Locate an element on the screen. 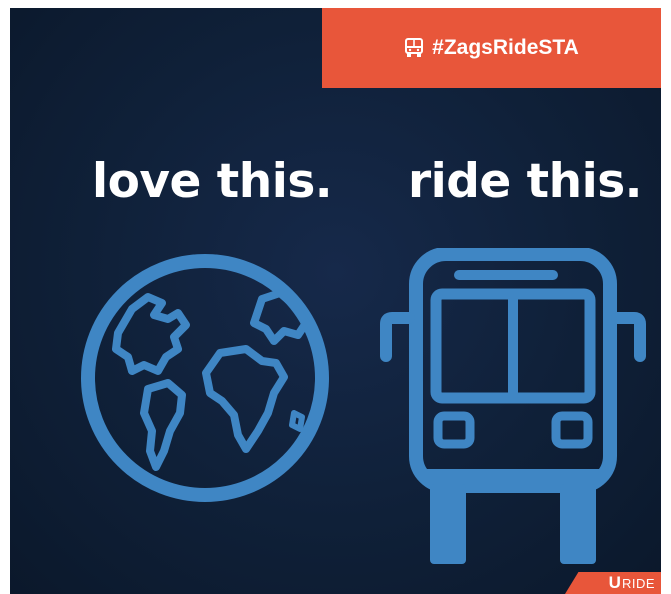 This screenshot has height=594, width=671. hashtag-text: #ZagsRideSTA is located at coordinates (505, 47).